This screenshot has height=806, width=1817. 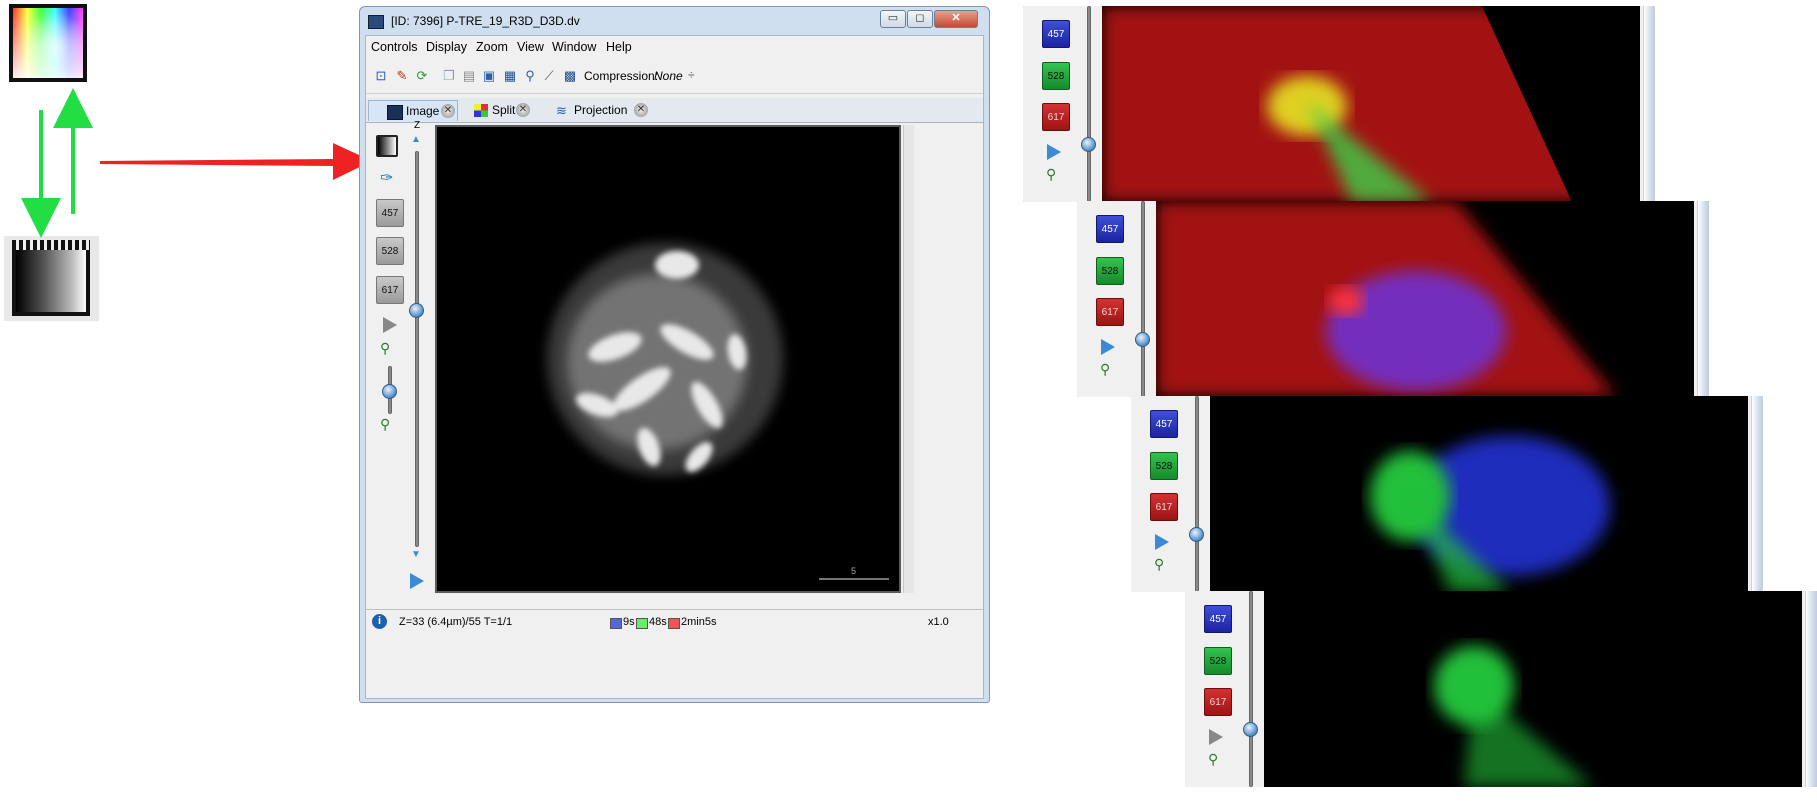 What do you see at coordinates (938, 622) in the screenshot?
I see `zoom-level: x1.0` at bounding box center [938, 622].